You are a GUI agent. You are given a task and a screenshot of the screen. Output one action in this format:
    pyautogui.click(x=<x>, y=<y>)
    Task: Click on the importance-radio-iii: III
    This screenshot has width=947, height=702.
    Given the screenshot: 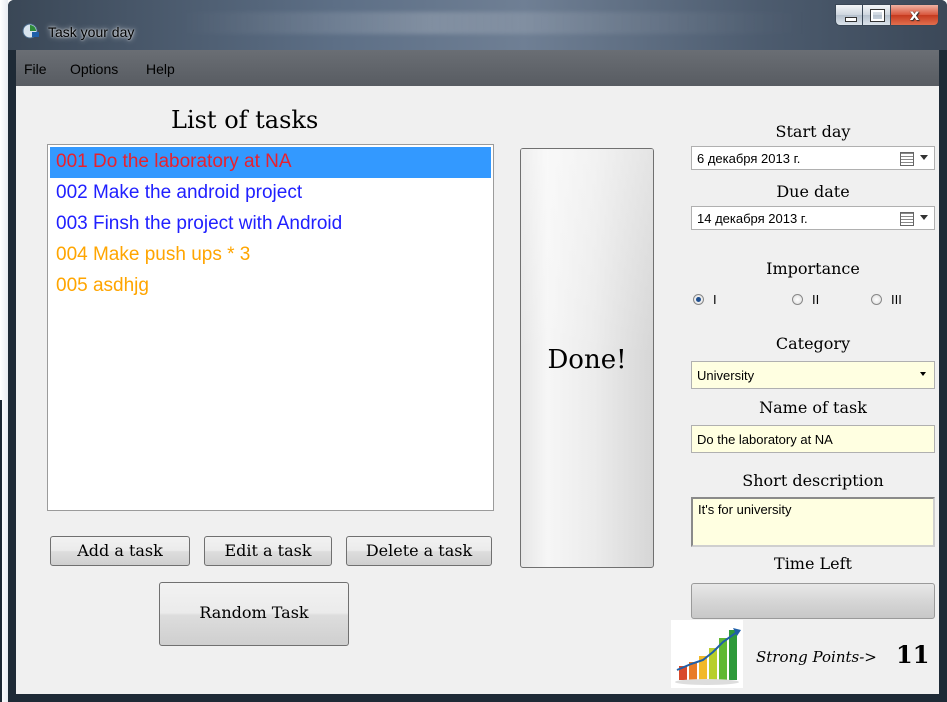 What is the action you would take?
    pyautogui.click(x=886, y=299)
    